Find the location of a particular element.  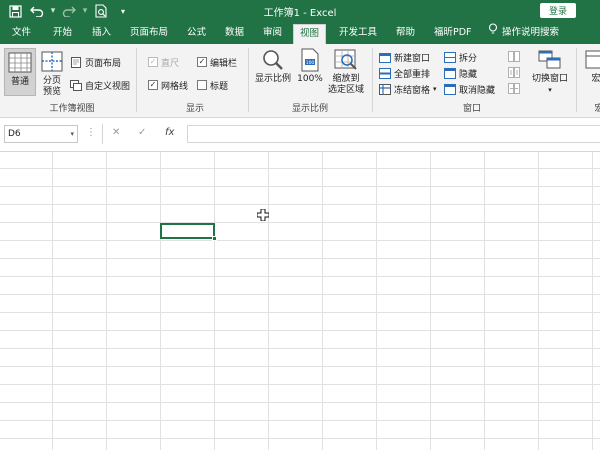

split-button: 拆分 is located at coordinates (460, 57).